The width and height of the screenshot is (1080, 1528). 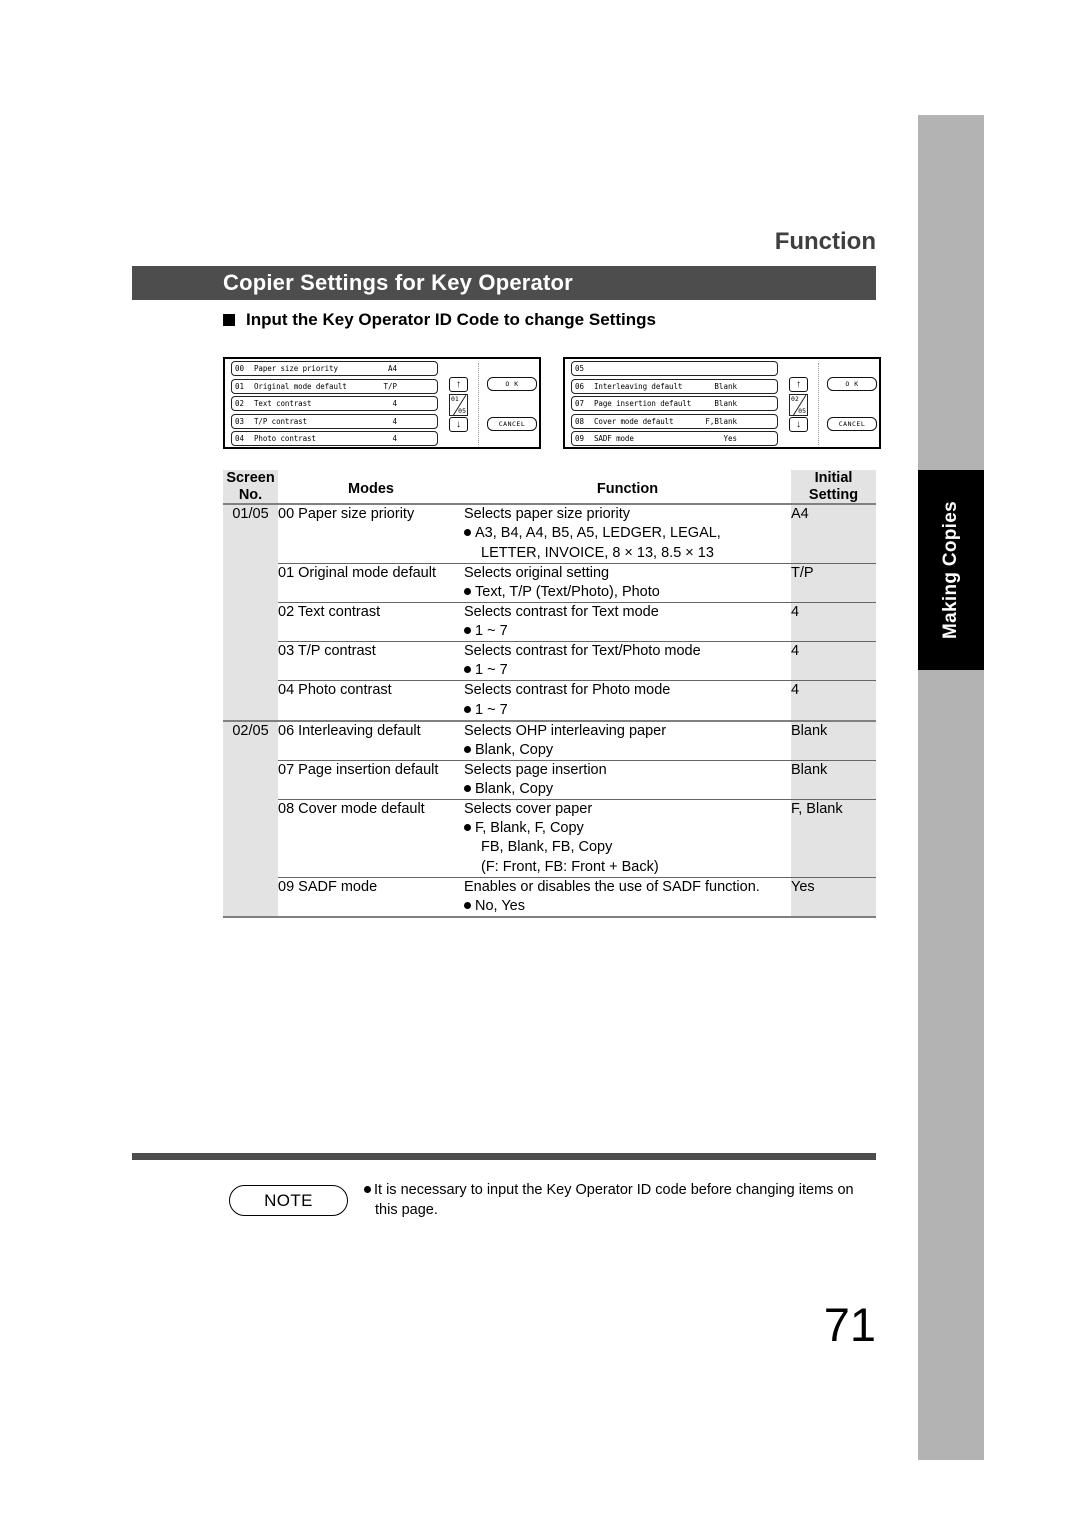 I want to click on lcd-row: 00 Paper size priority A4, so click(x=334, y=368).